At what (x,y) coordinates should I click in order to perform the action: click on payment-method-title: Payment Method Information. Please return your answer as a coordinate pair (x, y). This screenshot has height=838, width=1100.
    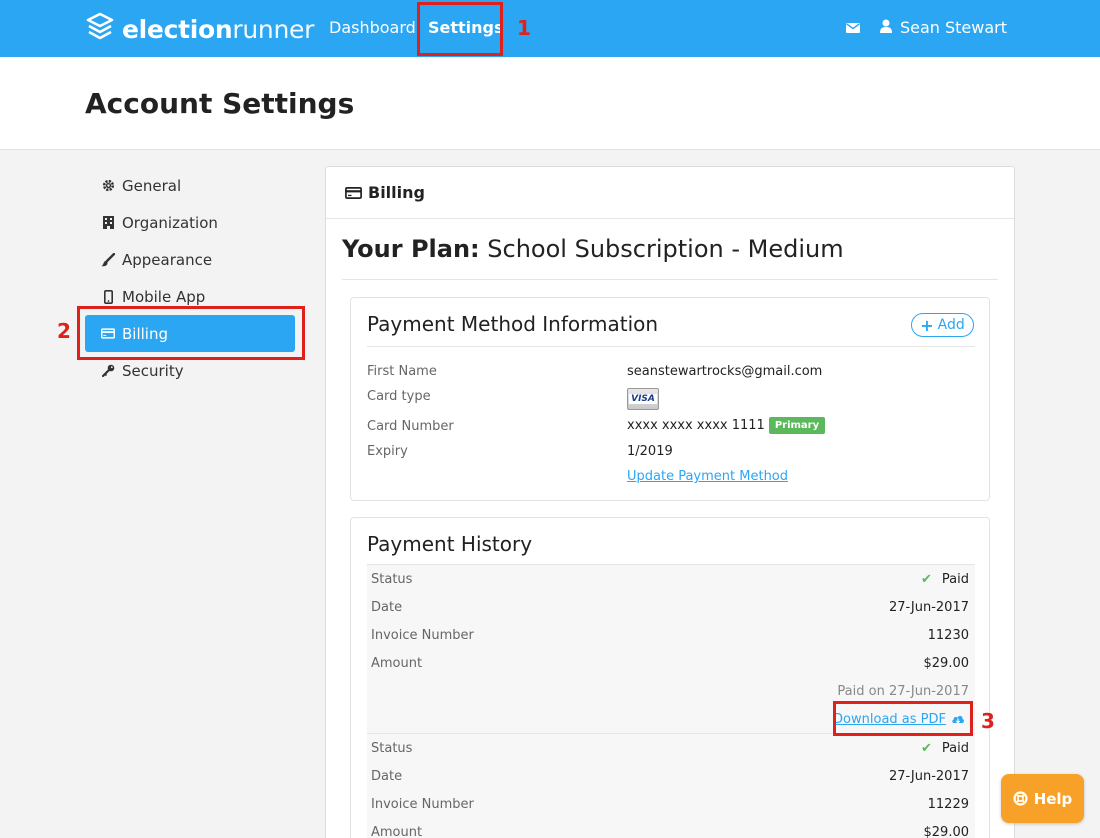
    Looking at the image, I should click on (513, 324).